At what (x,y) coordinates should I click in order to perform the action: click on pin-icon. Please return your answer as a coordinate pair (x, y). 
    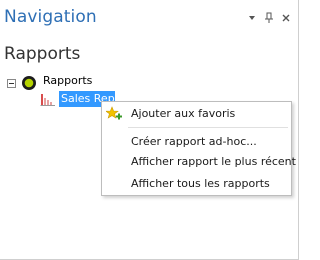
    Looking at the image, I should click on (269, 18).